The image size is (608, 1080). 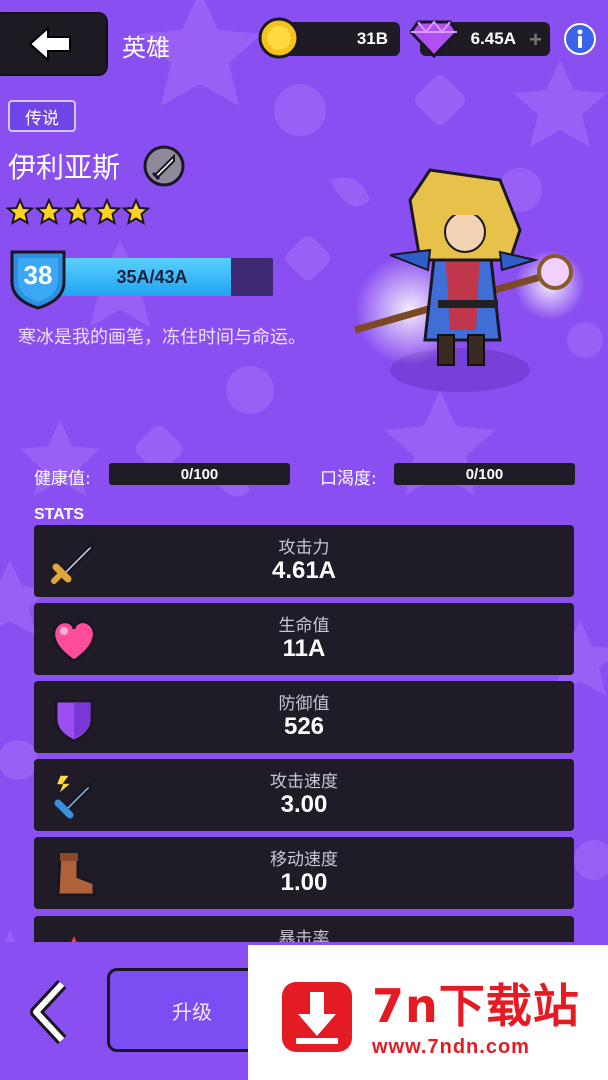 What do you see at coordinates (451, 1047) in the screenshot?
I see `watermark-url: www.7ndn.com` at bounding box center [451, 1047].